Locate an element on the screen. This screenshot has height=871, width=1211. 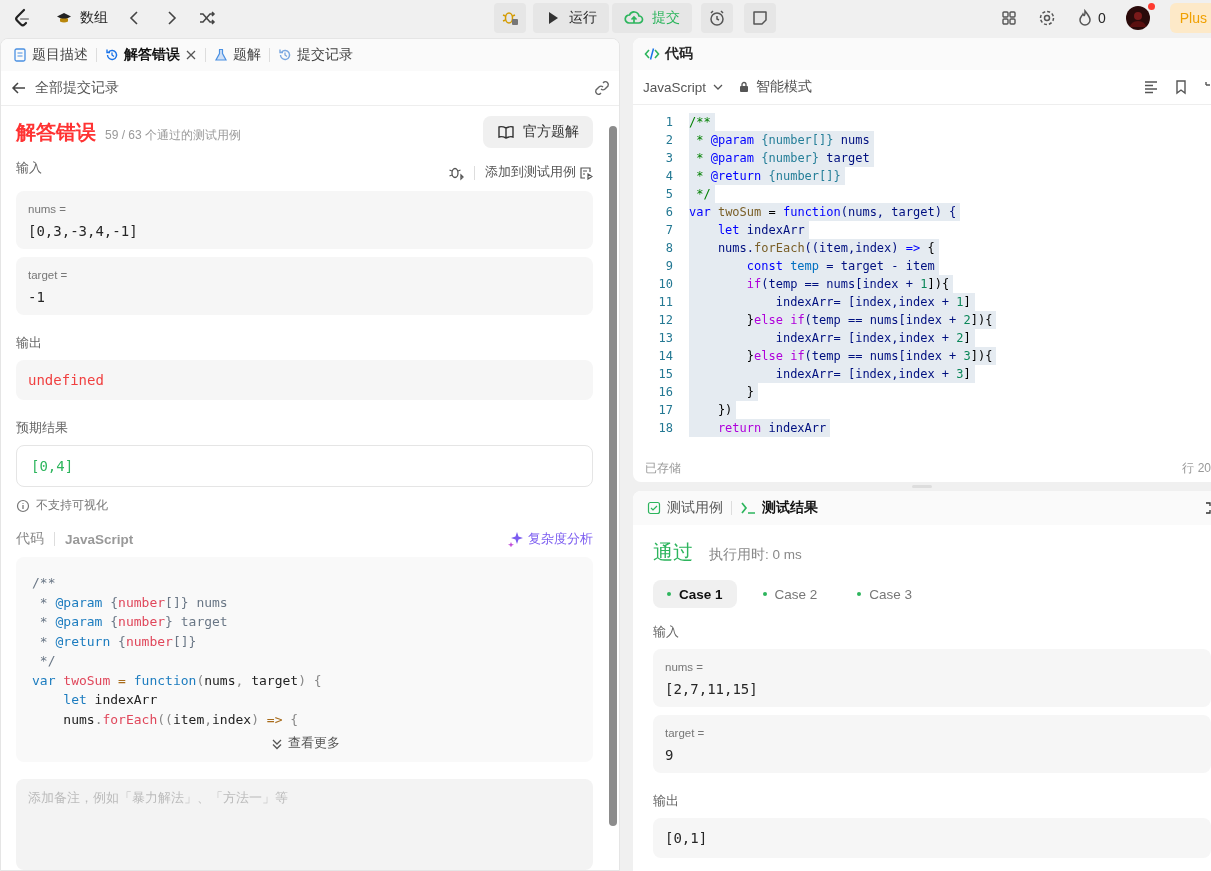
official-solution-button: 官方题解 is located at coordinates (538, 132).